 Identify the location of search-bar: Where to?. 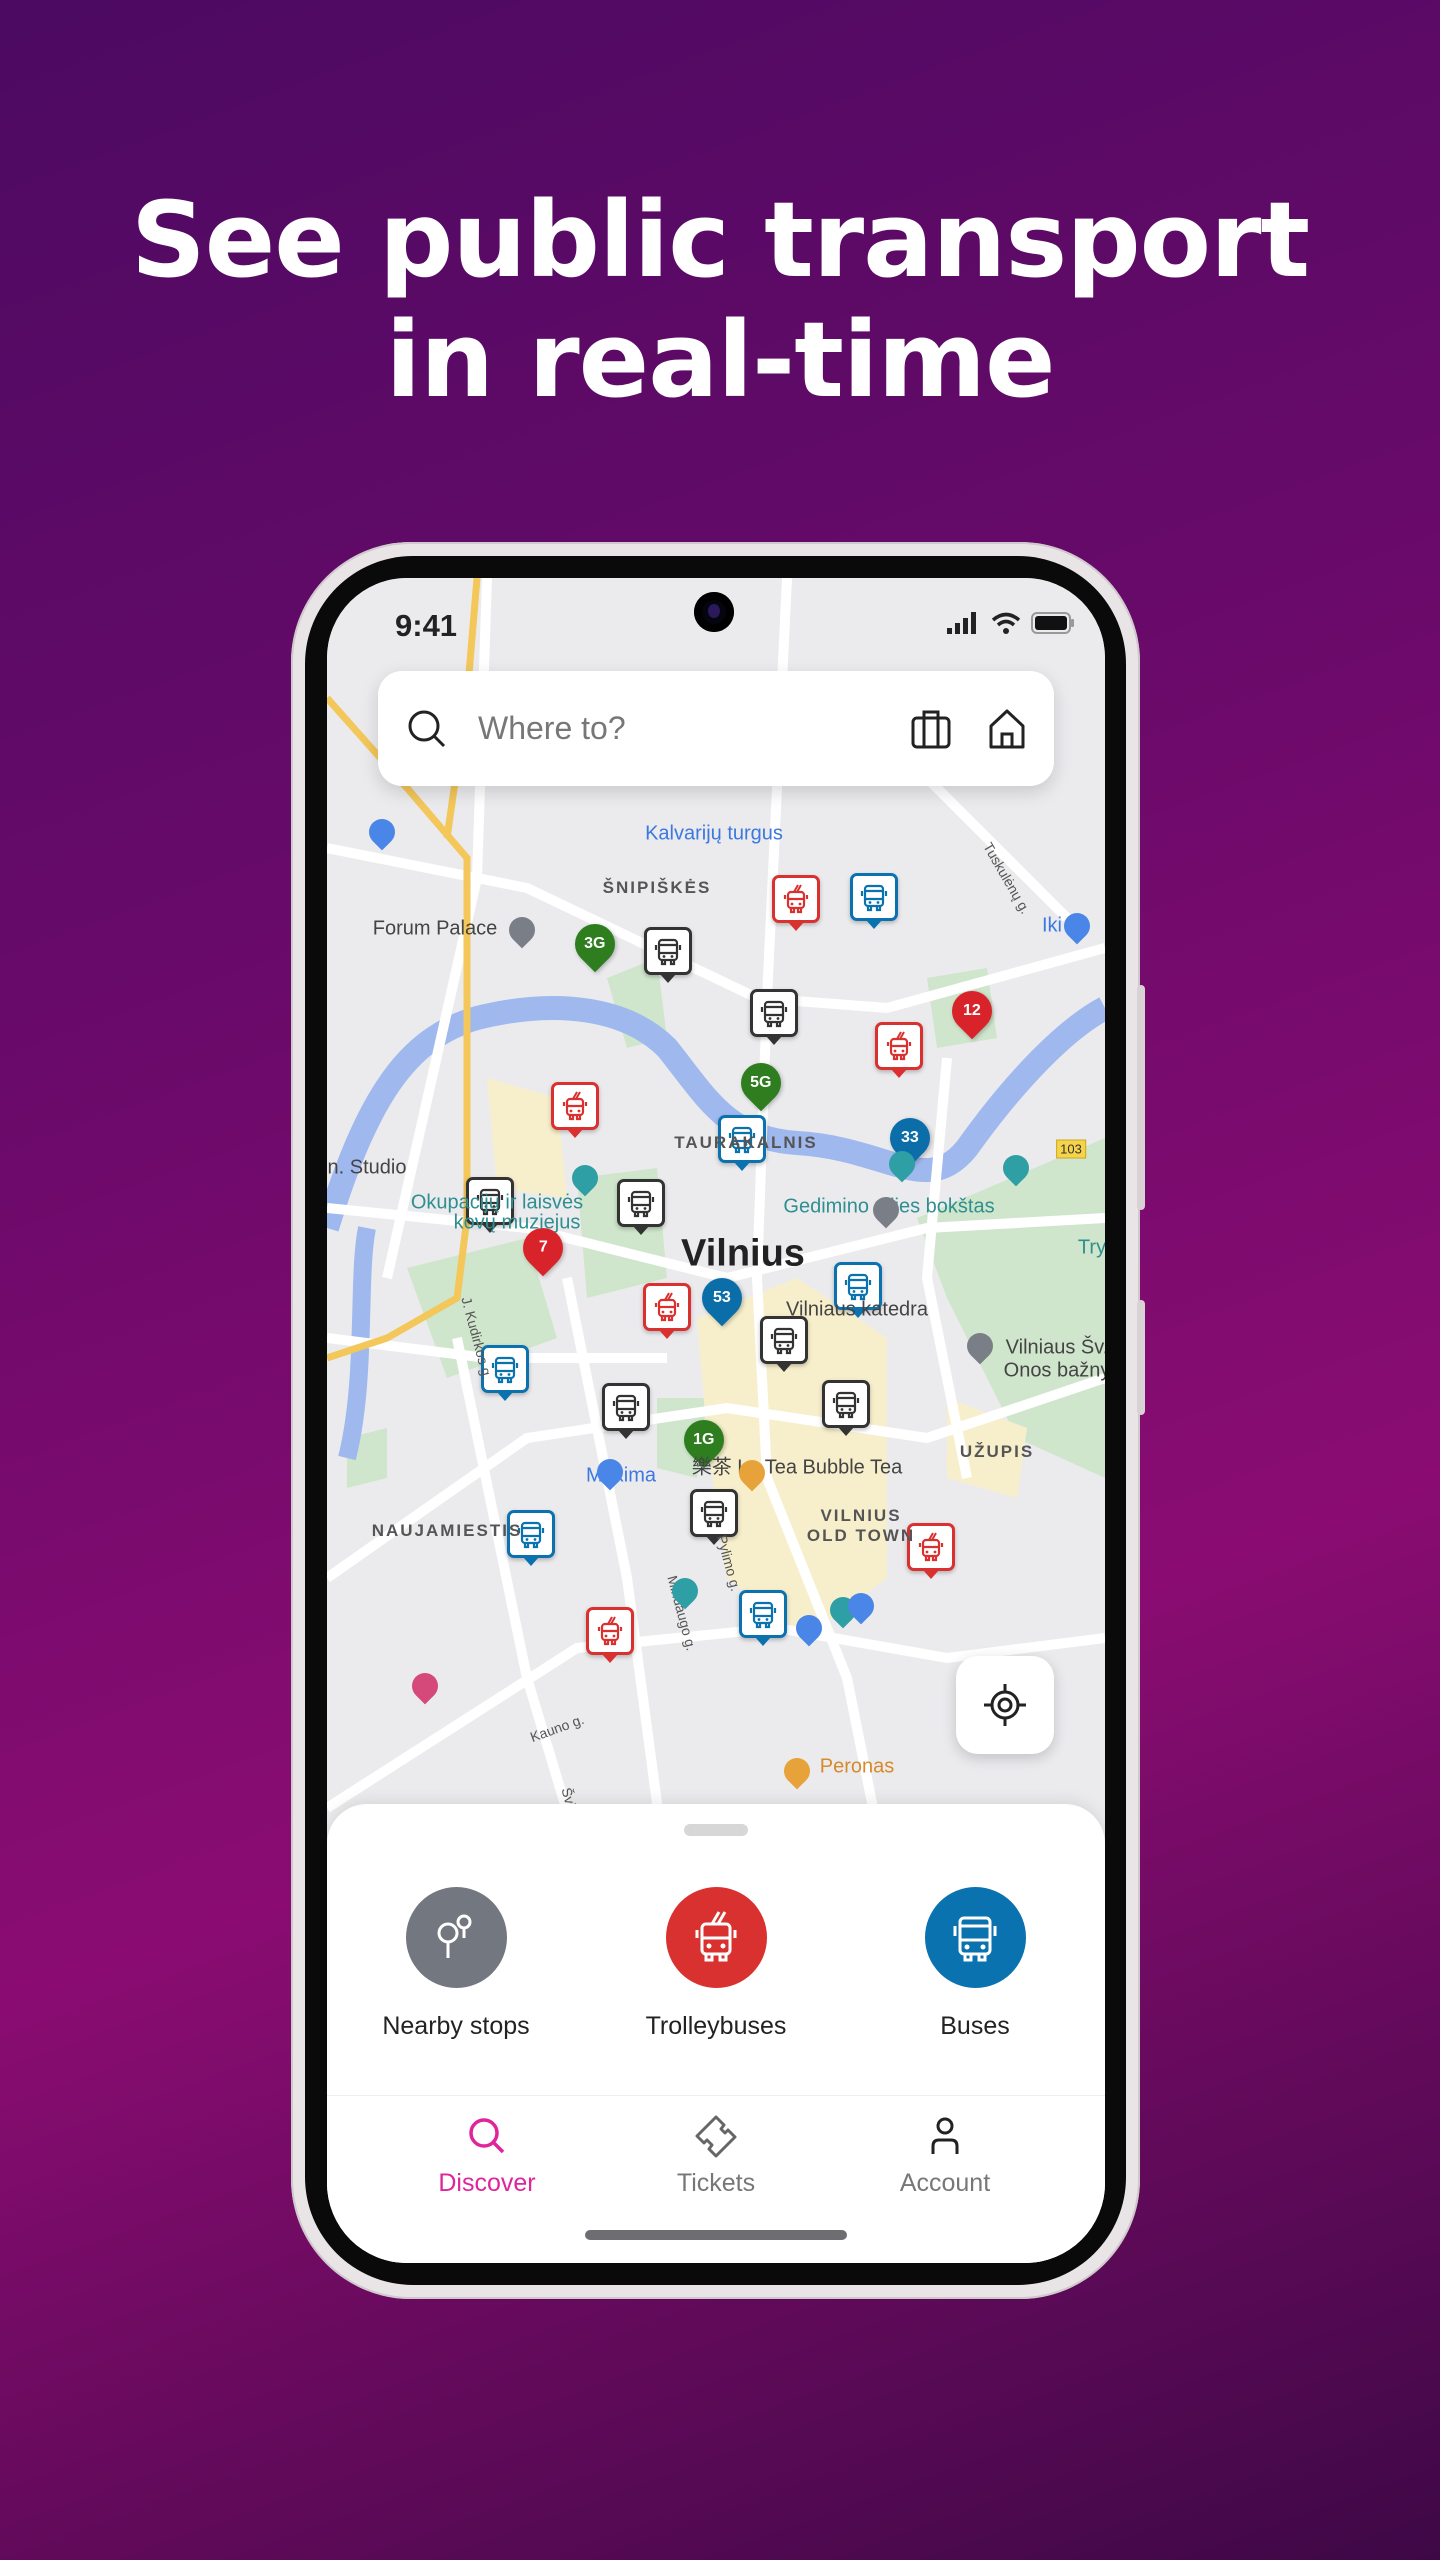
(716, 728).